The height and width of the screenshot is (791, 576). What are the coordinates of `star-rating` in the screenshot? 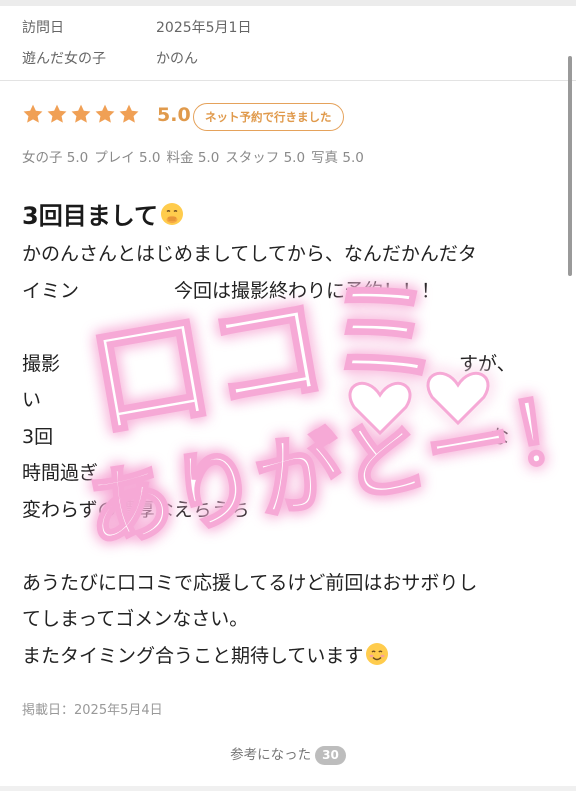 It's located at (81, 114).